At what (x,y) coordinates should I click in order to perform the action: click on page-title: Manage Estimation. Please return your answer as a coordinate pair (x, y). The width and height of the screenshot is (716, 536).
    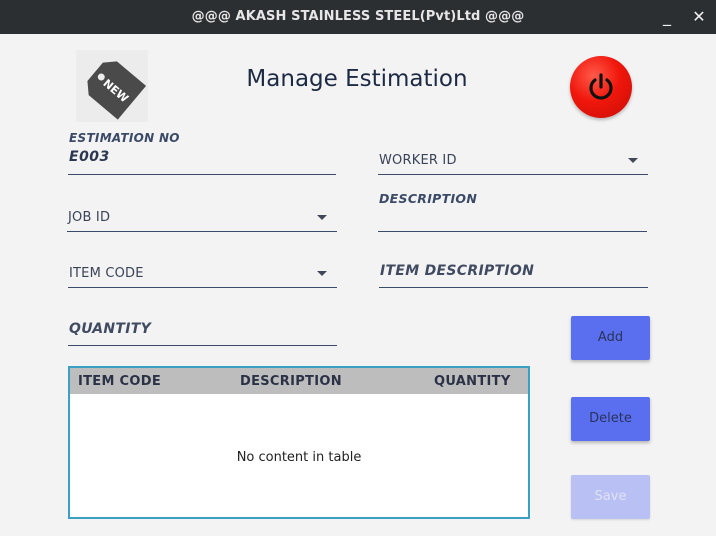
    Looking at the image, I should click on (357, 79).